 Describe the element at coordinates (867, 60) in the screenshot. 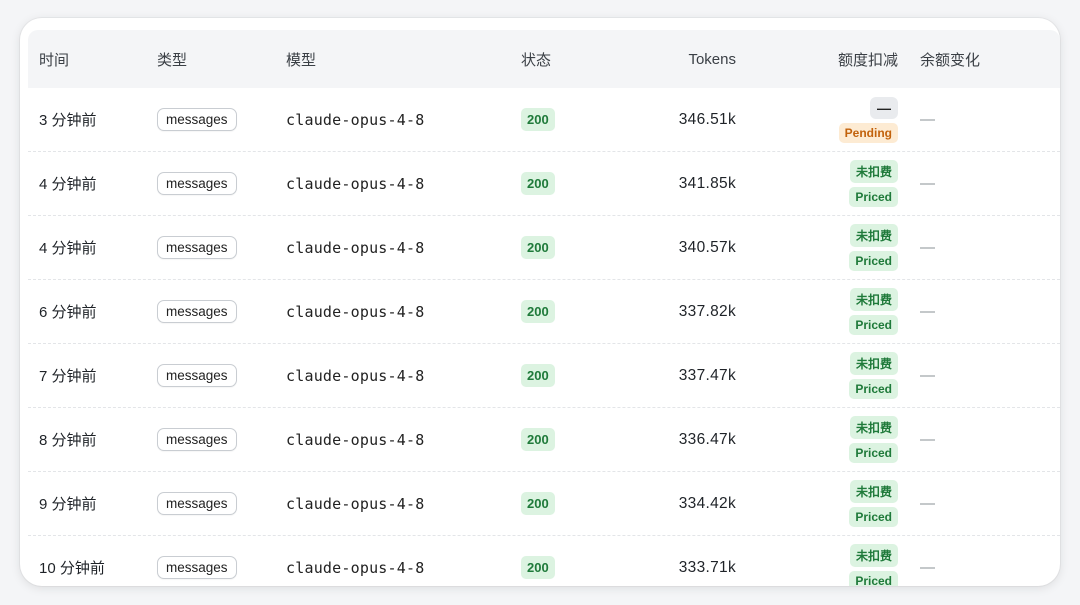

I see `header-deduction: 额度扣减` at that location.